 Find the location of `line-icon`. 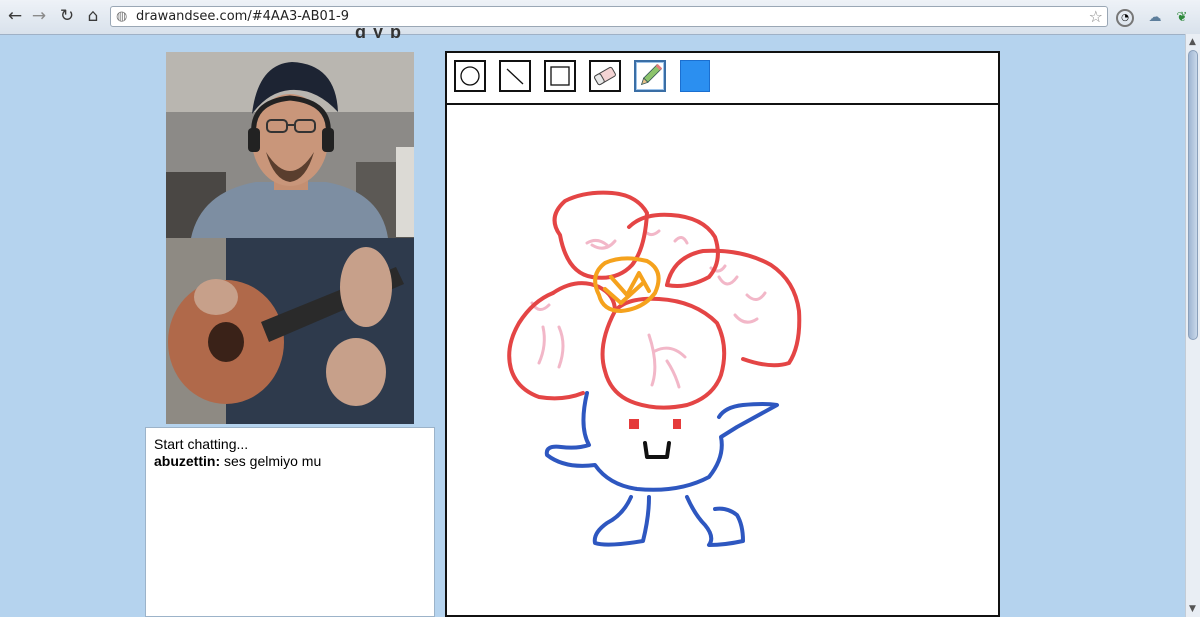

line-icon is located at coordinates (515, 76).